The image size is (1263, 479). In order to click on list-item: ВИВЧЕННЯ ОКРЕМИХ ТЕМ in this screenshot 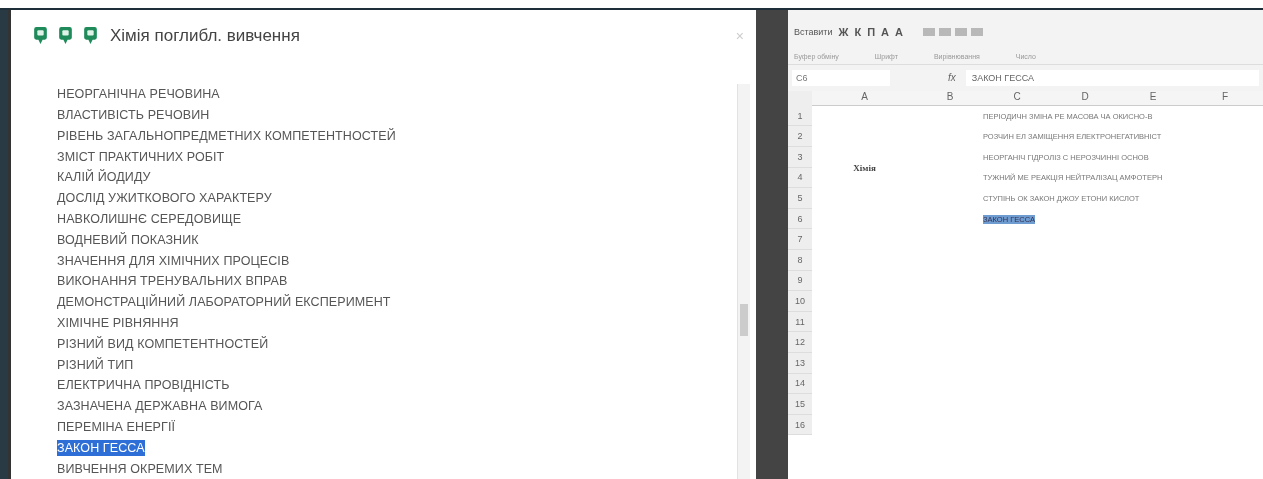, I will do `click(140, 468)`.